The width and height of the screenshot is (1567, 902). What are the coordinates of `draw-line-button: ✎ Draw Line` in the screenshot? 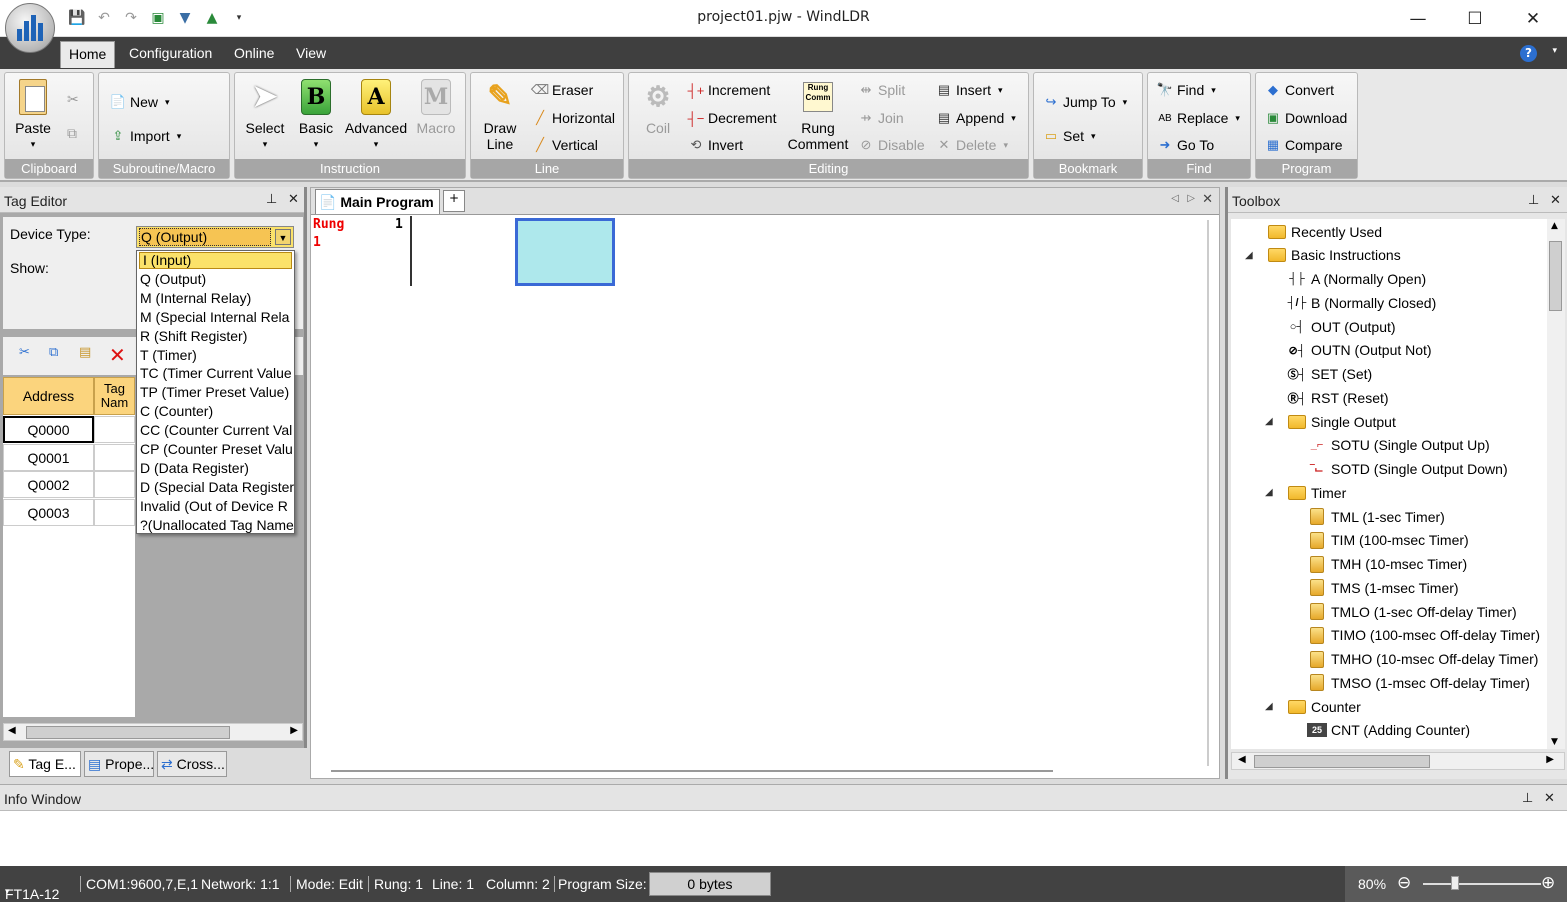 It's located at (500, 115).